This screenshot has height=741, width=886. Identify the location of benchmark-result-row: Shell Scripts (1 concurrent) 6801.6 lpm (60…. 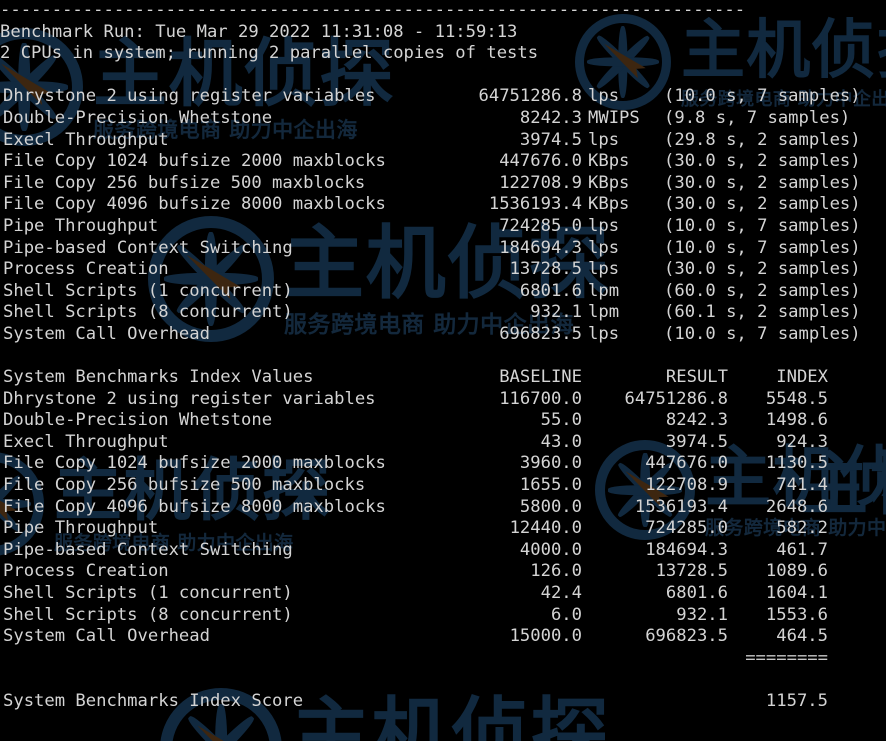
(443, 292).